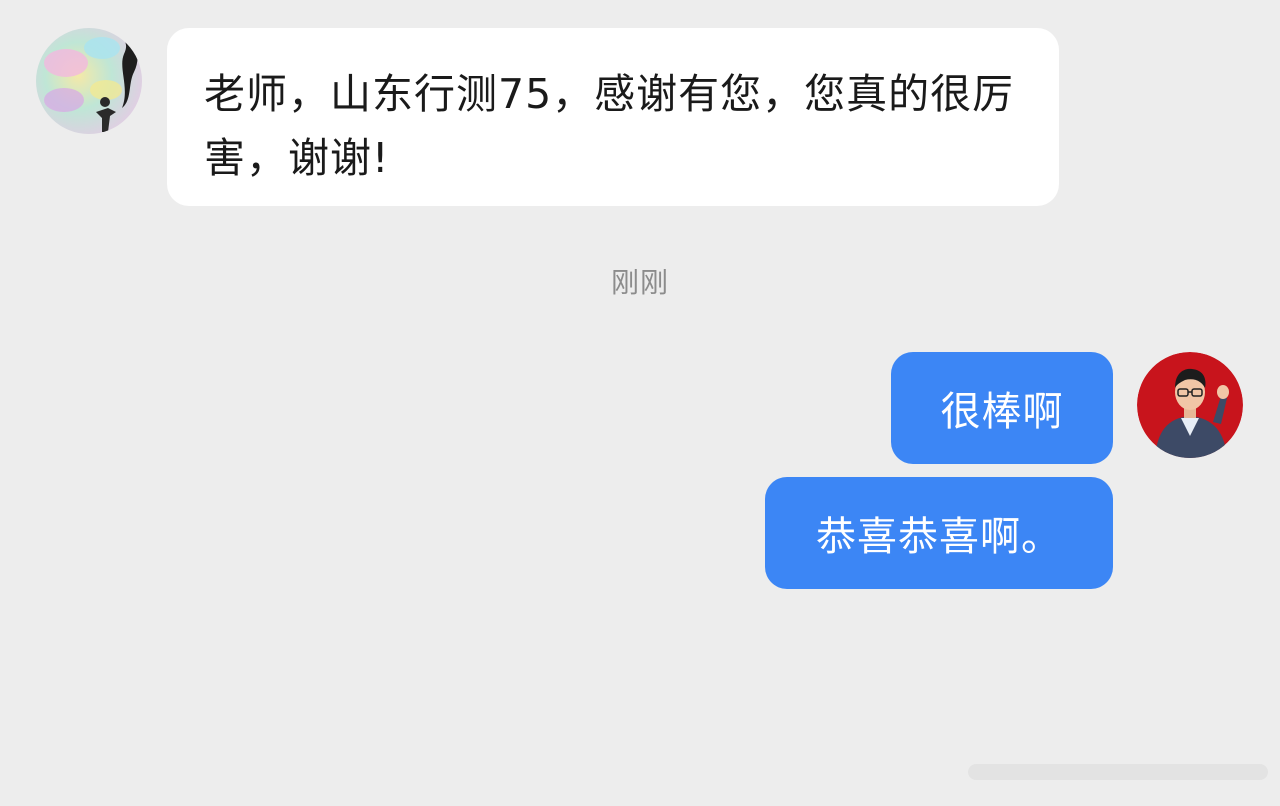  I want to click on incoming-message-text: 老师，山东行测75，感谢有您，您真的很厉害，谢谢!, so click(609, 126).